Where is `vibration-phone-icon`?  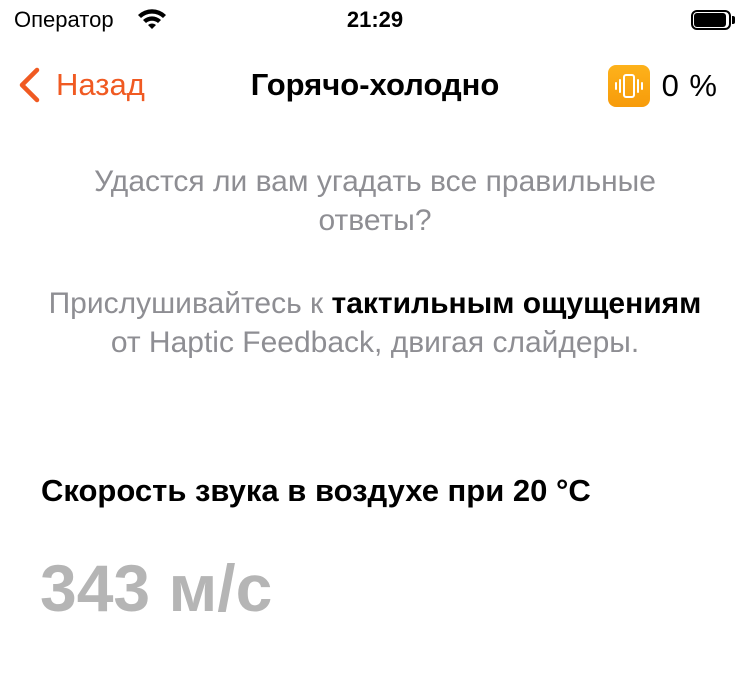
vibration-phone-icon is located at coordinates (628, 86).